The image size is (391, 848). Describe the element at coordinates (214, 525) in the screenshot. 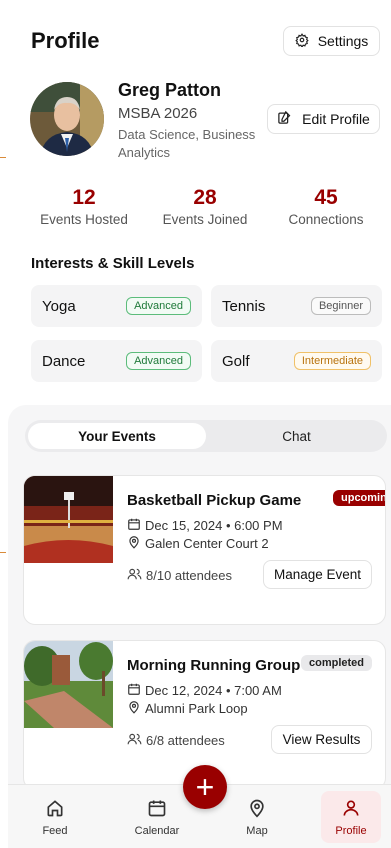

I see `event-datetime-text: Dec 15, 2024 • 6:00 PM` at that location.